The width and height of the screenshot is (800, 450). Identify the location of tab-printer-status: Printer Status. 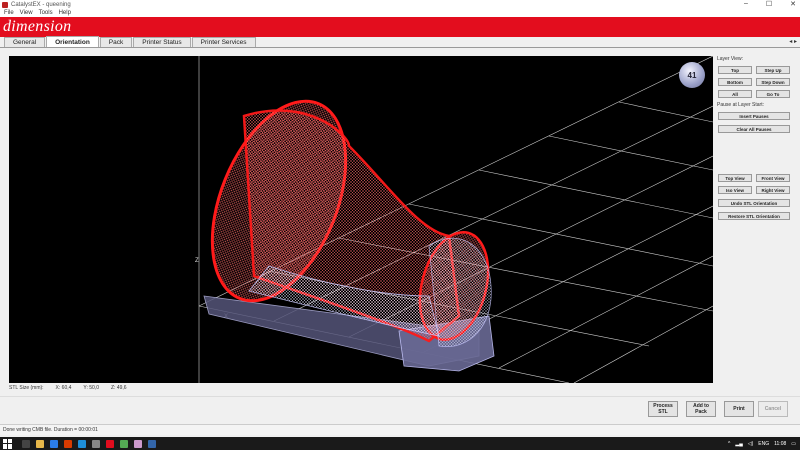
(162, 42).